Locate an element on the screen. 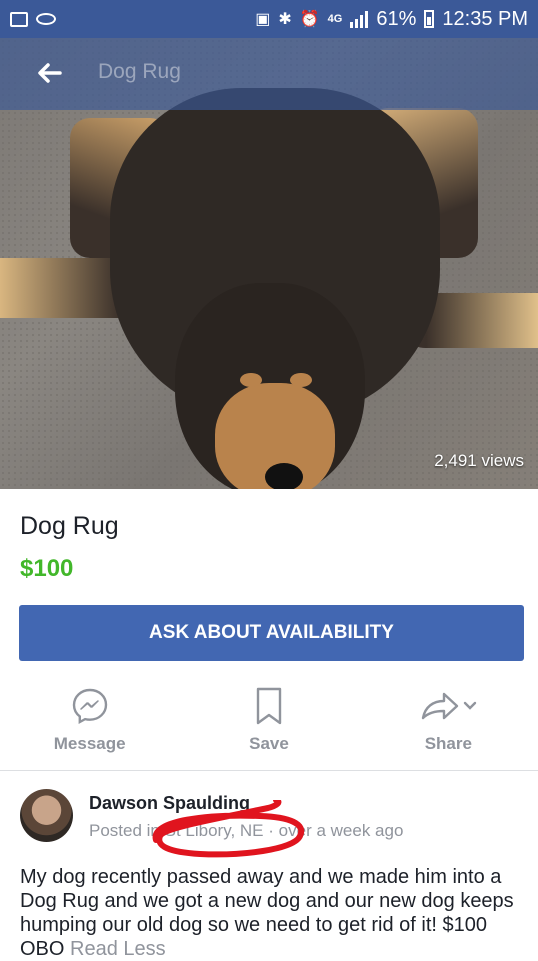 The height and width of the screenshot is (961, 538). save-label: Save is located at coordinates (269, 743).